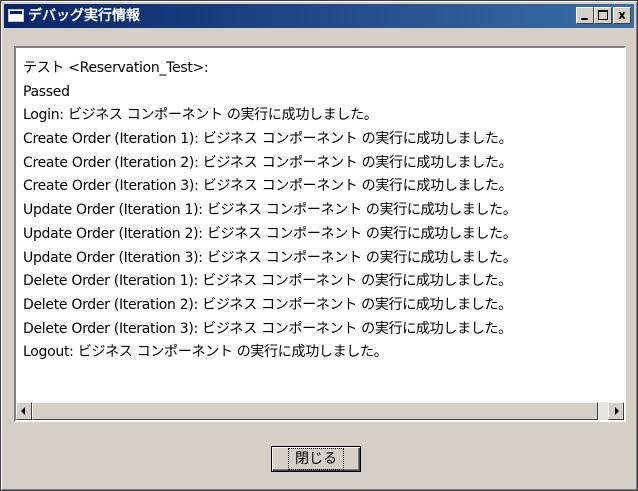 The width and height of the screenshot is (638, 491). I want to click on arrow-right-icon, so click(616, 411).